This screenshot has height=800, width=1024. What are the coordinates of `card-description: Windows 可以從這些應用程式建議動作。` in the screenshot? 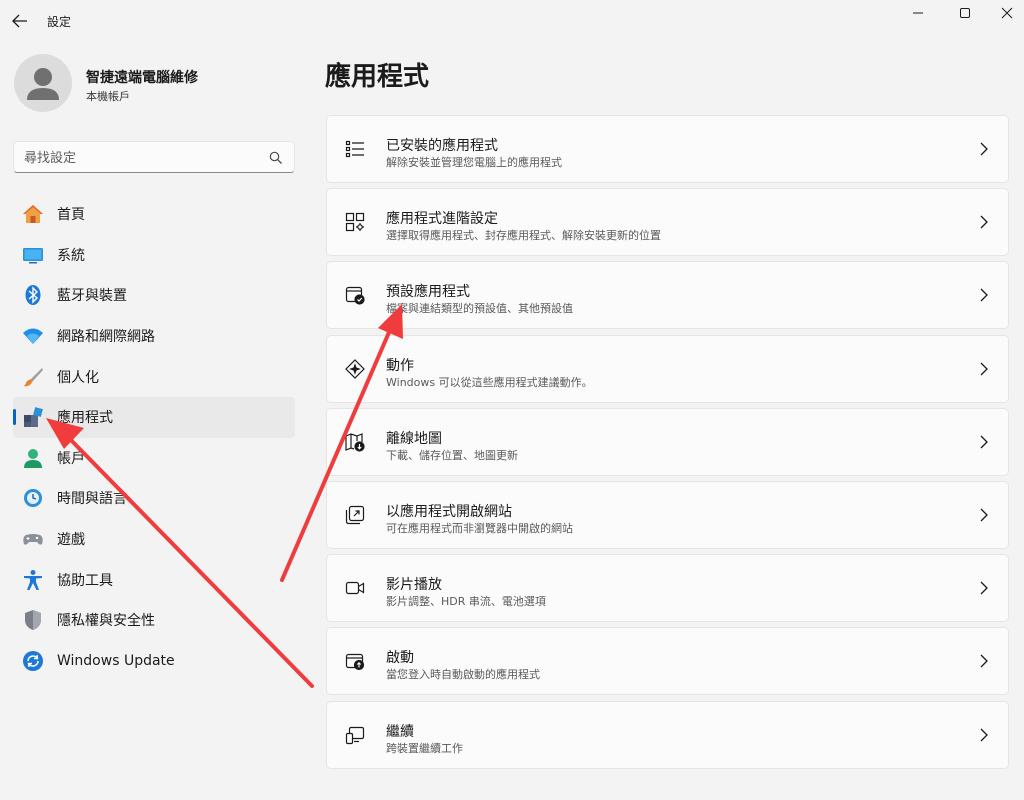 It's located at (489, 382).